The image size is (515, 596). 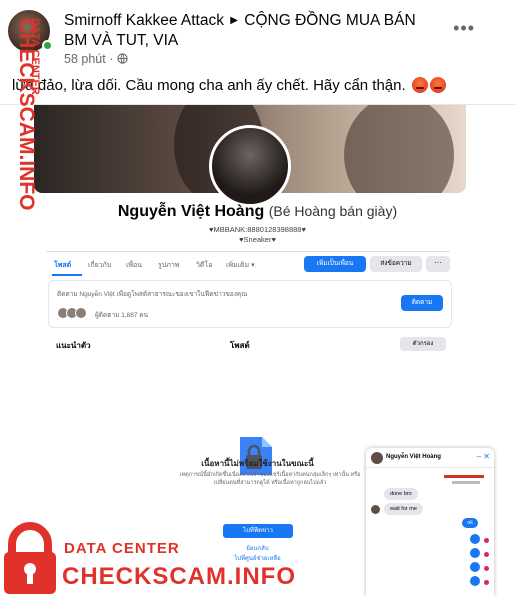 What do you see at coordinates (47, 45) in the screenshot?
I see `online-status-dot` at bounding box center [47, 45].